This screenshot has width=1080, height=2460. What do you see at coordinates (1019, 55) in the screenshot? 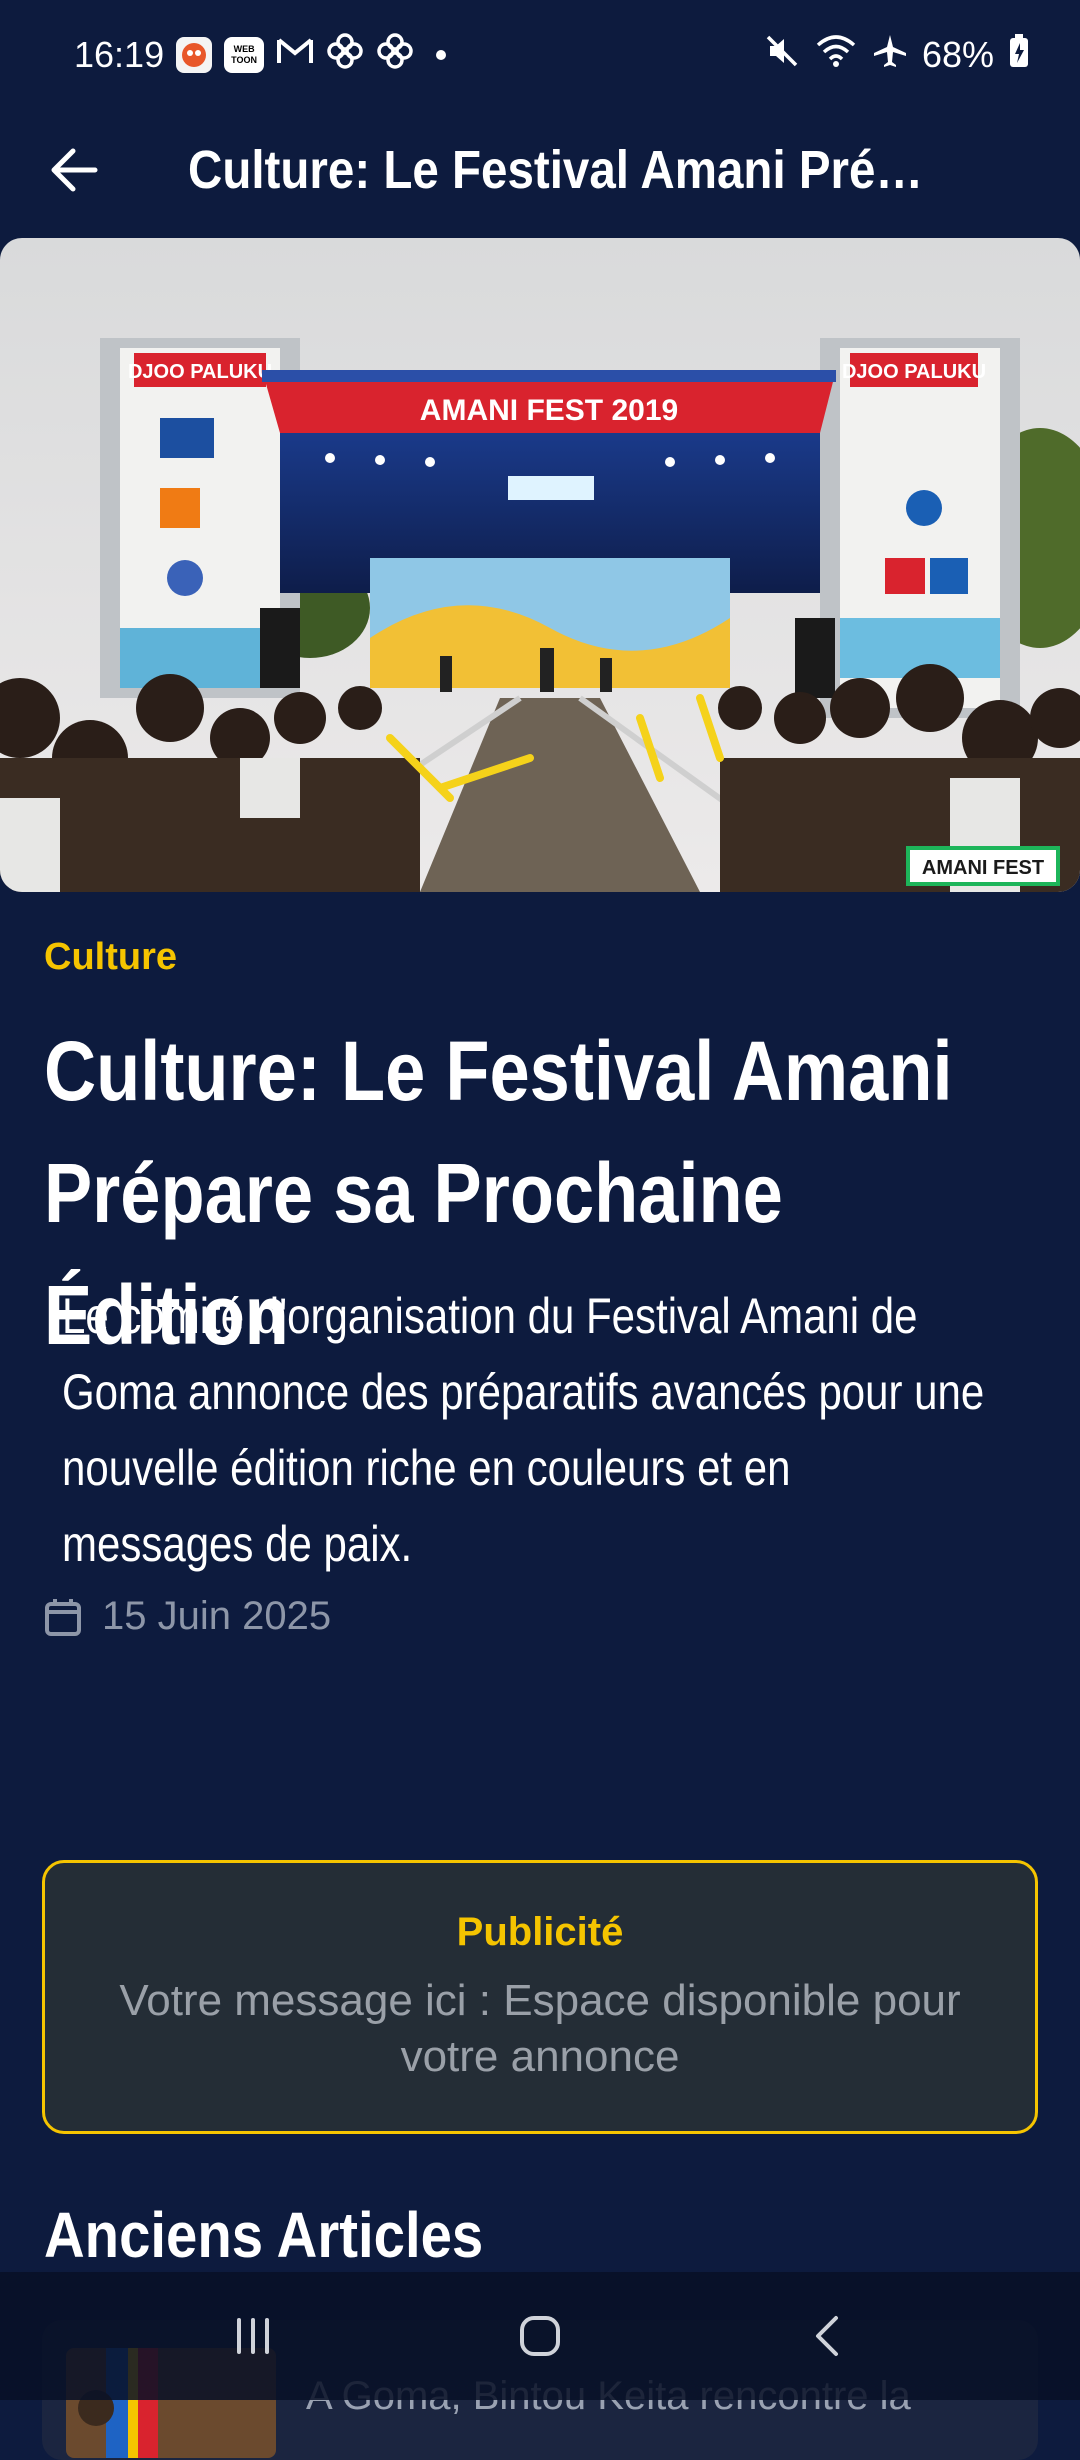
I see `battery-icon` at bounding box center [1019, 55].